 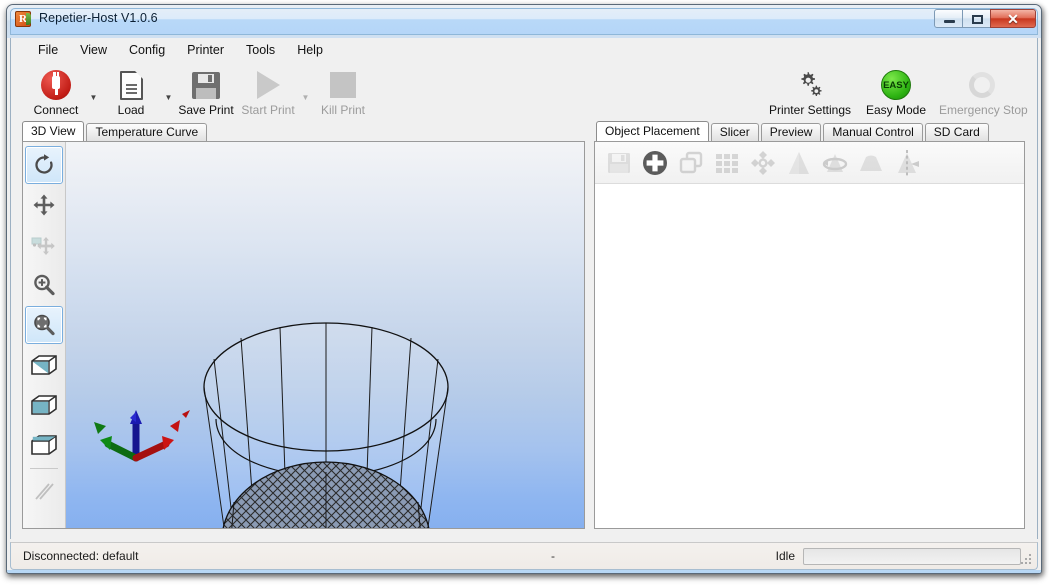 I want to click on axis-y, so click(x=117, y=442).